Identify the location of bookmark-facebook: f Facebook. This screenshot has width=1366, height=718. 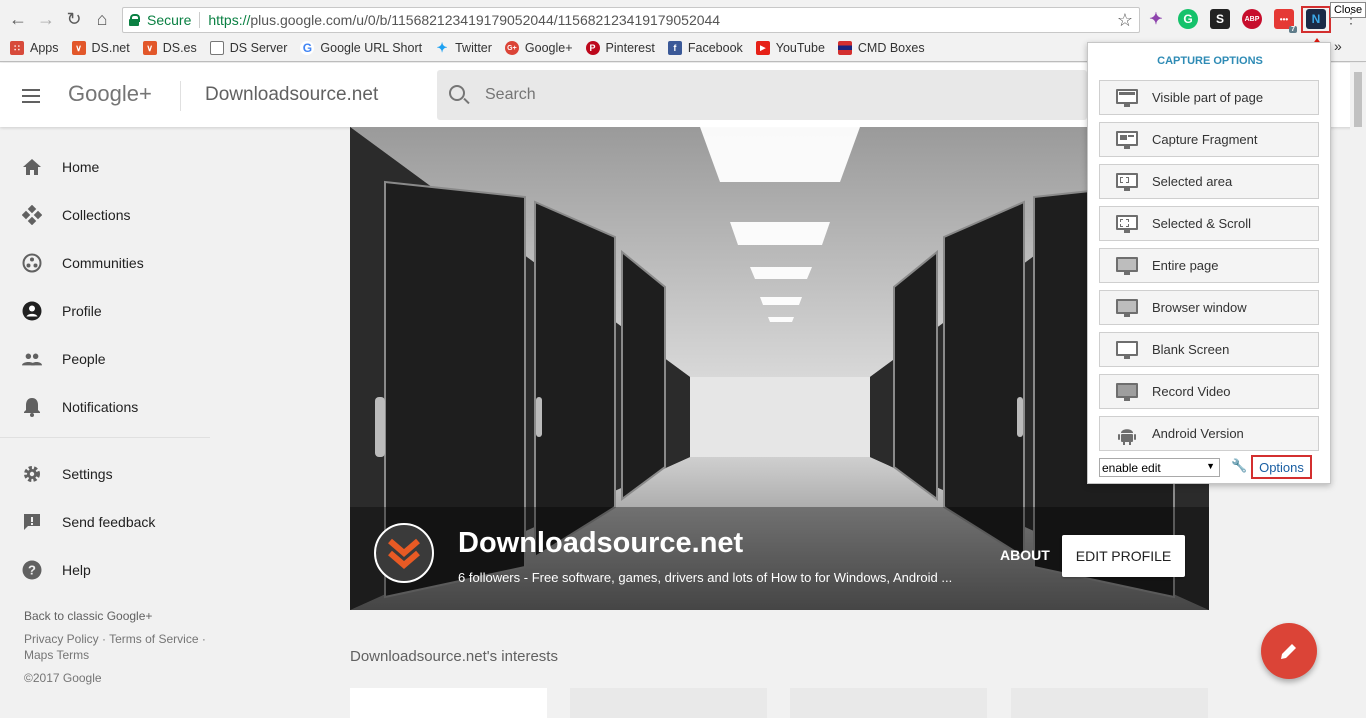
(705, 48).